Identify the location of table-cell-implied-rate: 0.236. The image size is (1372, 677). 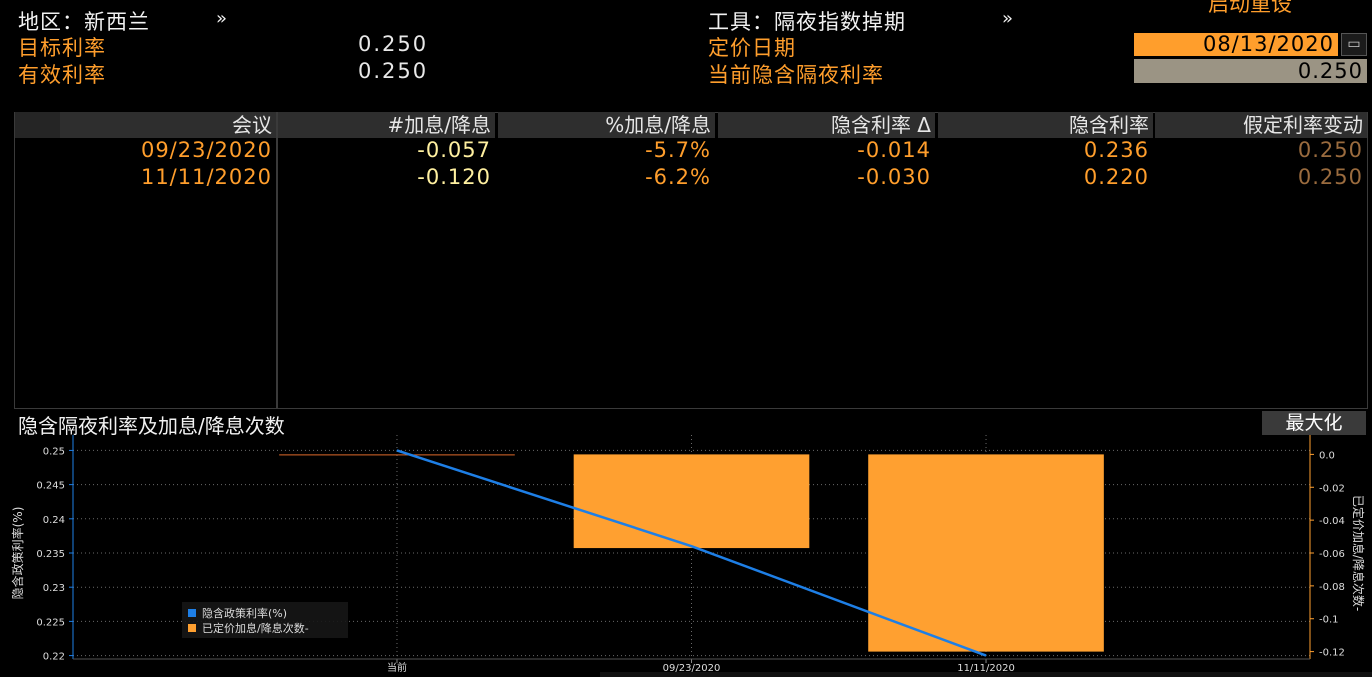
(1116, 150).